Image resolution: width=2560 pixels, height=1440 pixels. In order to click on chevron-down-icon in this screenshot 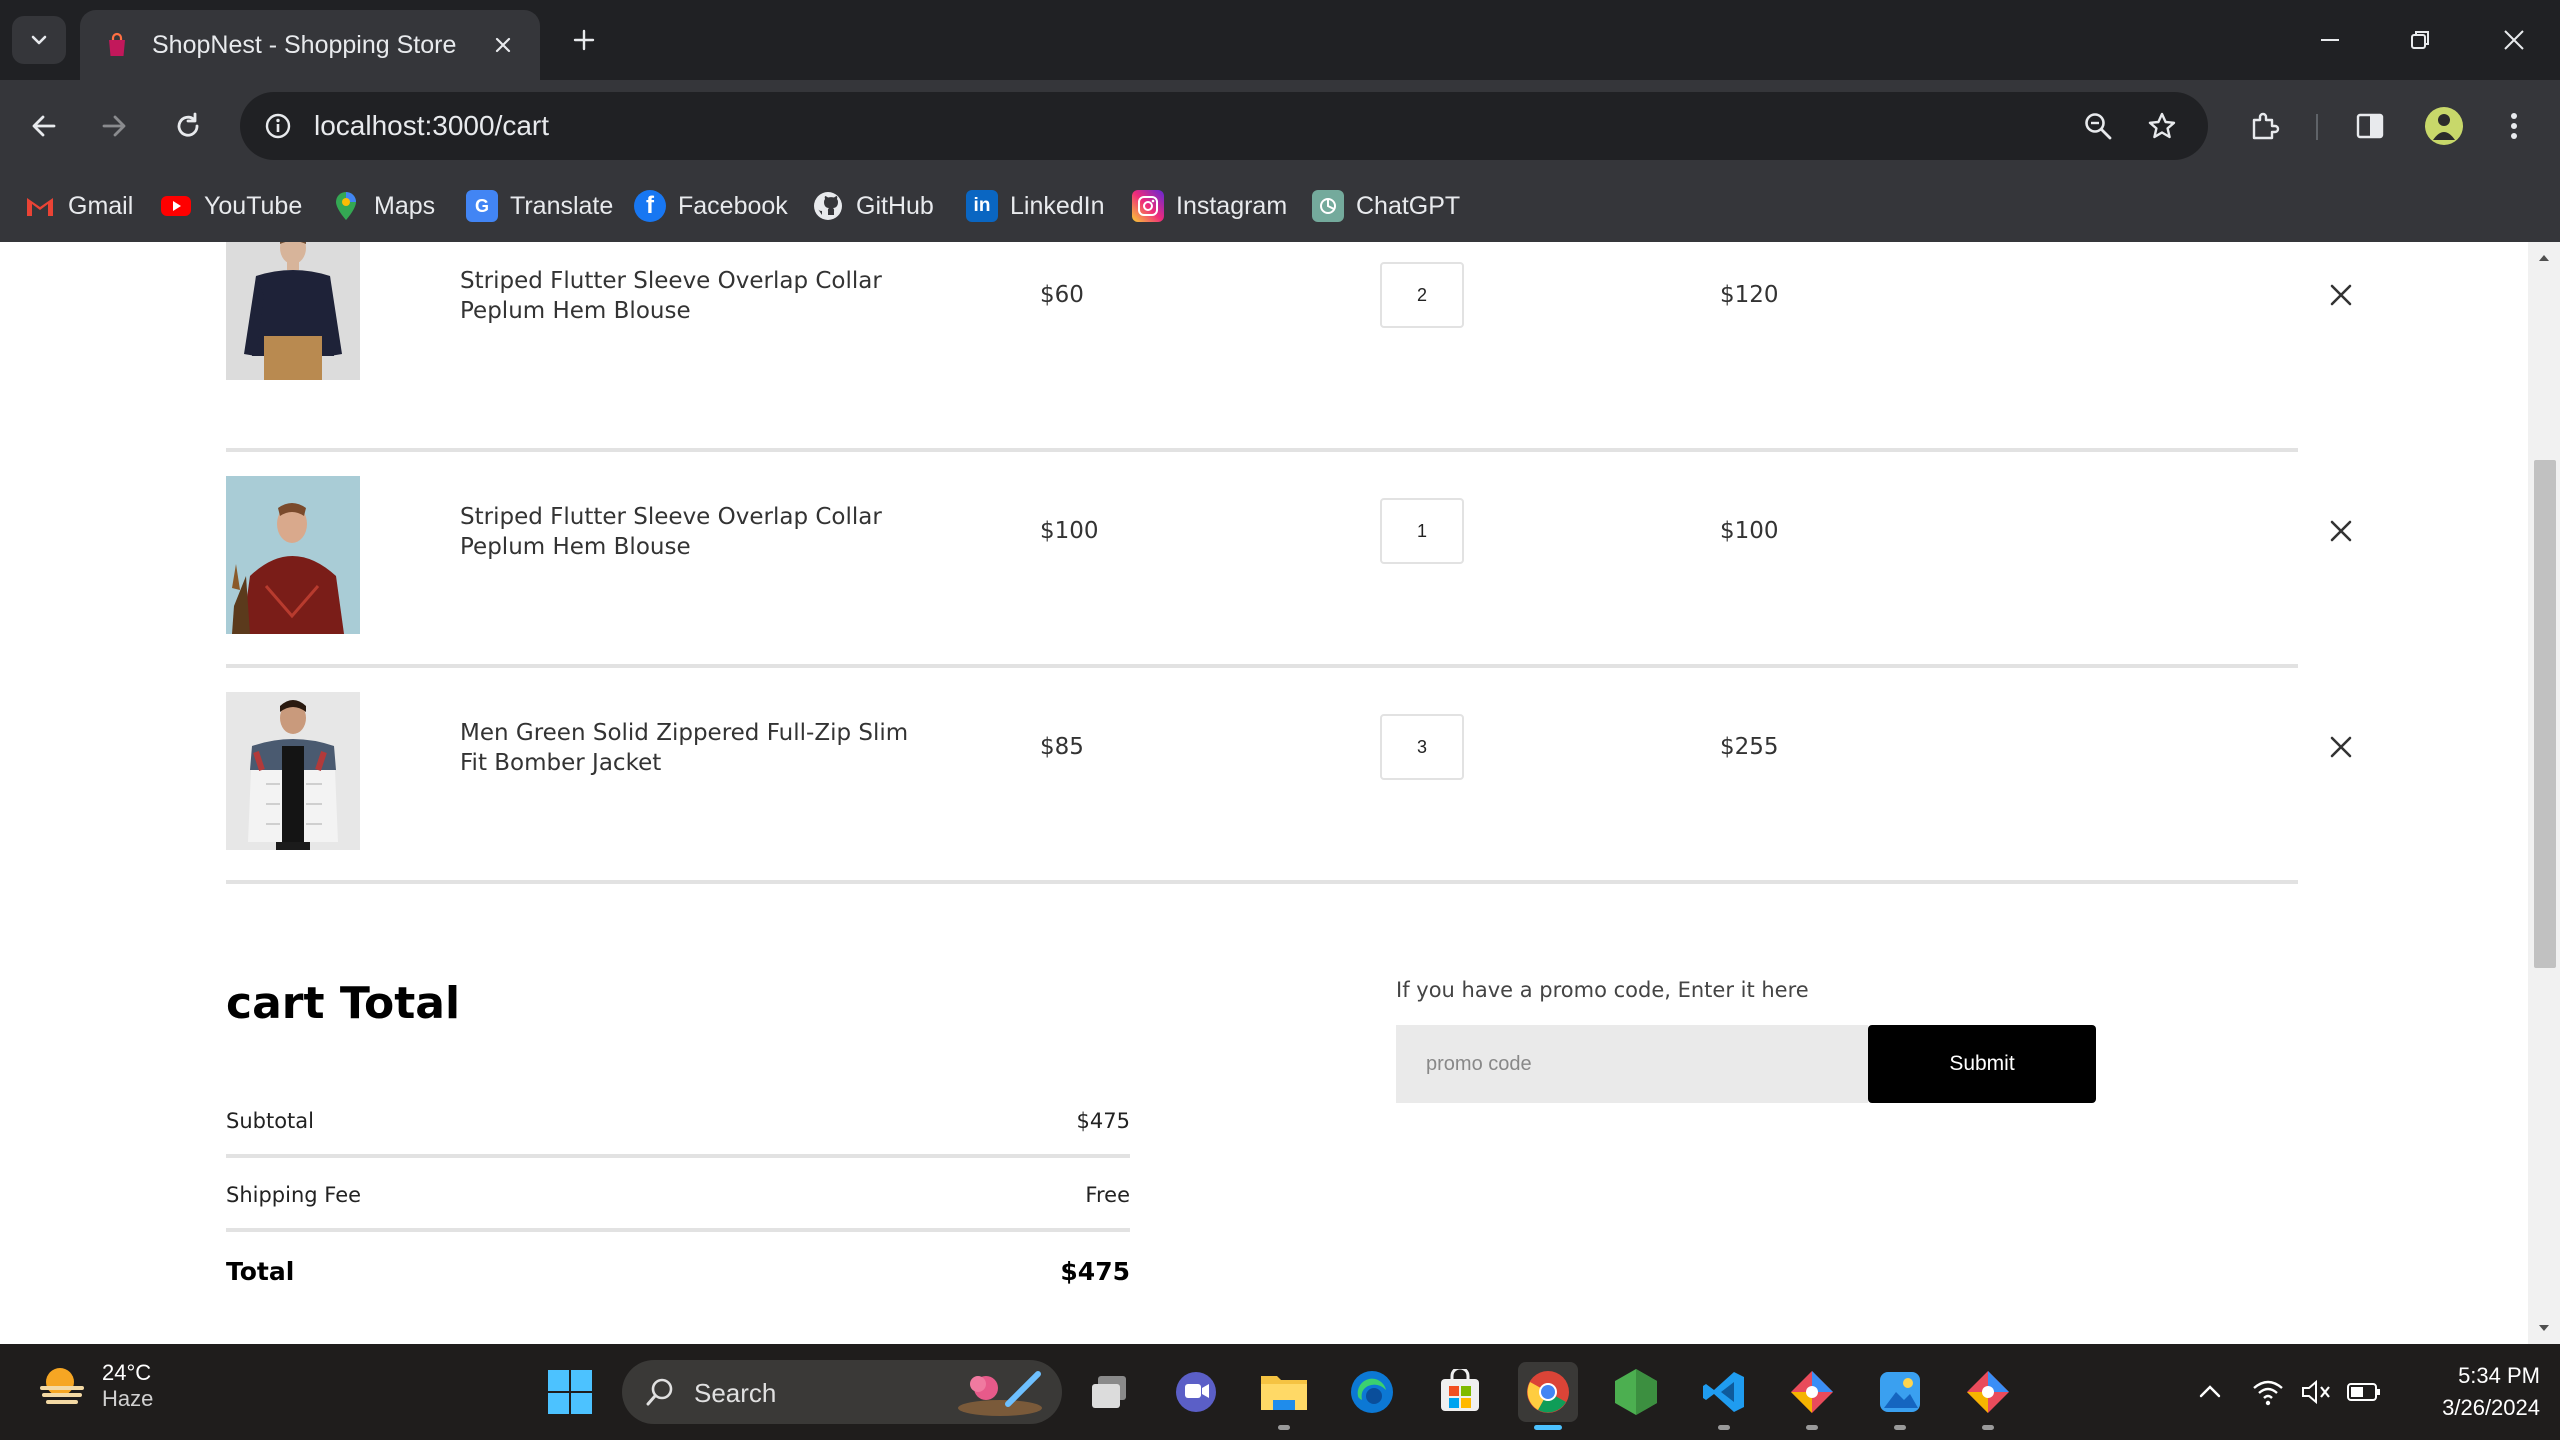, I will do `click(39, 40)`.